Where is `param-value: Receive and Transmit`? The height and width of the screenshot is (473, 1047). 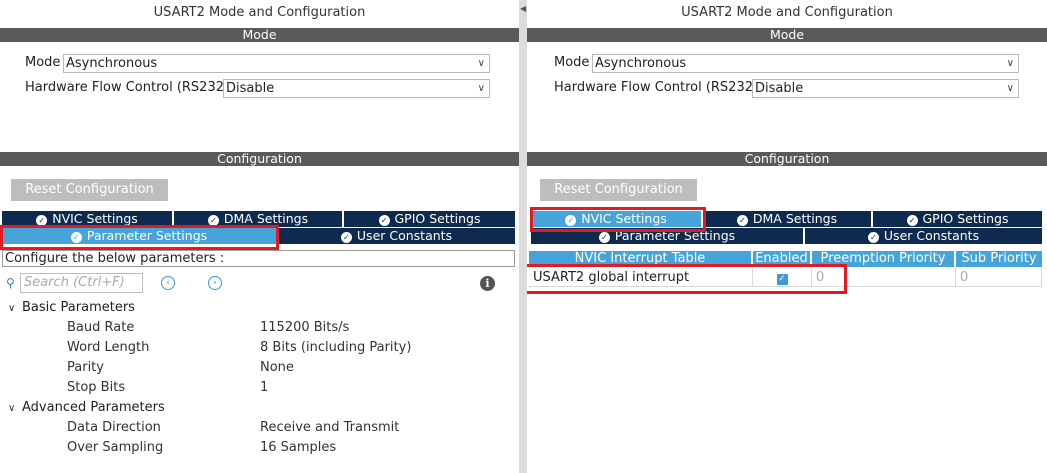
param-value: Receive and Transmit is located at coordinates (329, 427).